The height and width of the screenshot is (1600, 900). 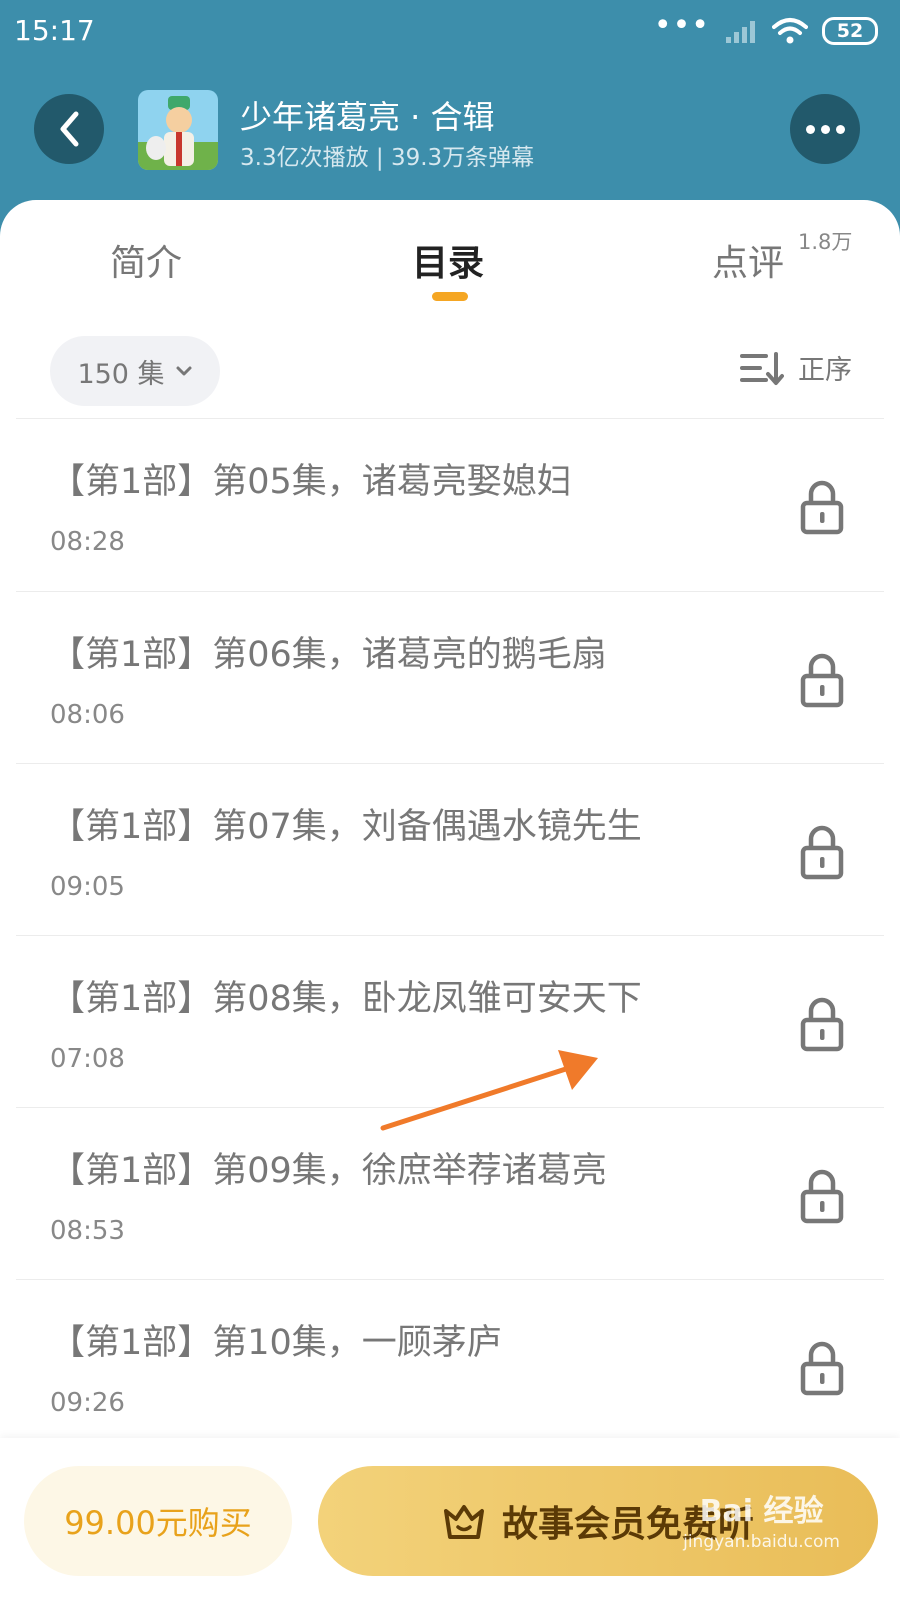 I want to click on chevron-down-icon, so click(x=184, y=371).